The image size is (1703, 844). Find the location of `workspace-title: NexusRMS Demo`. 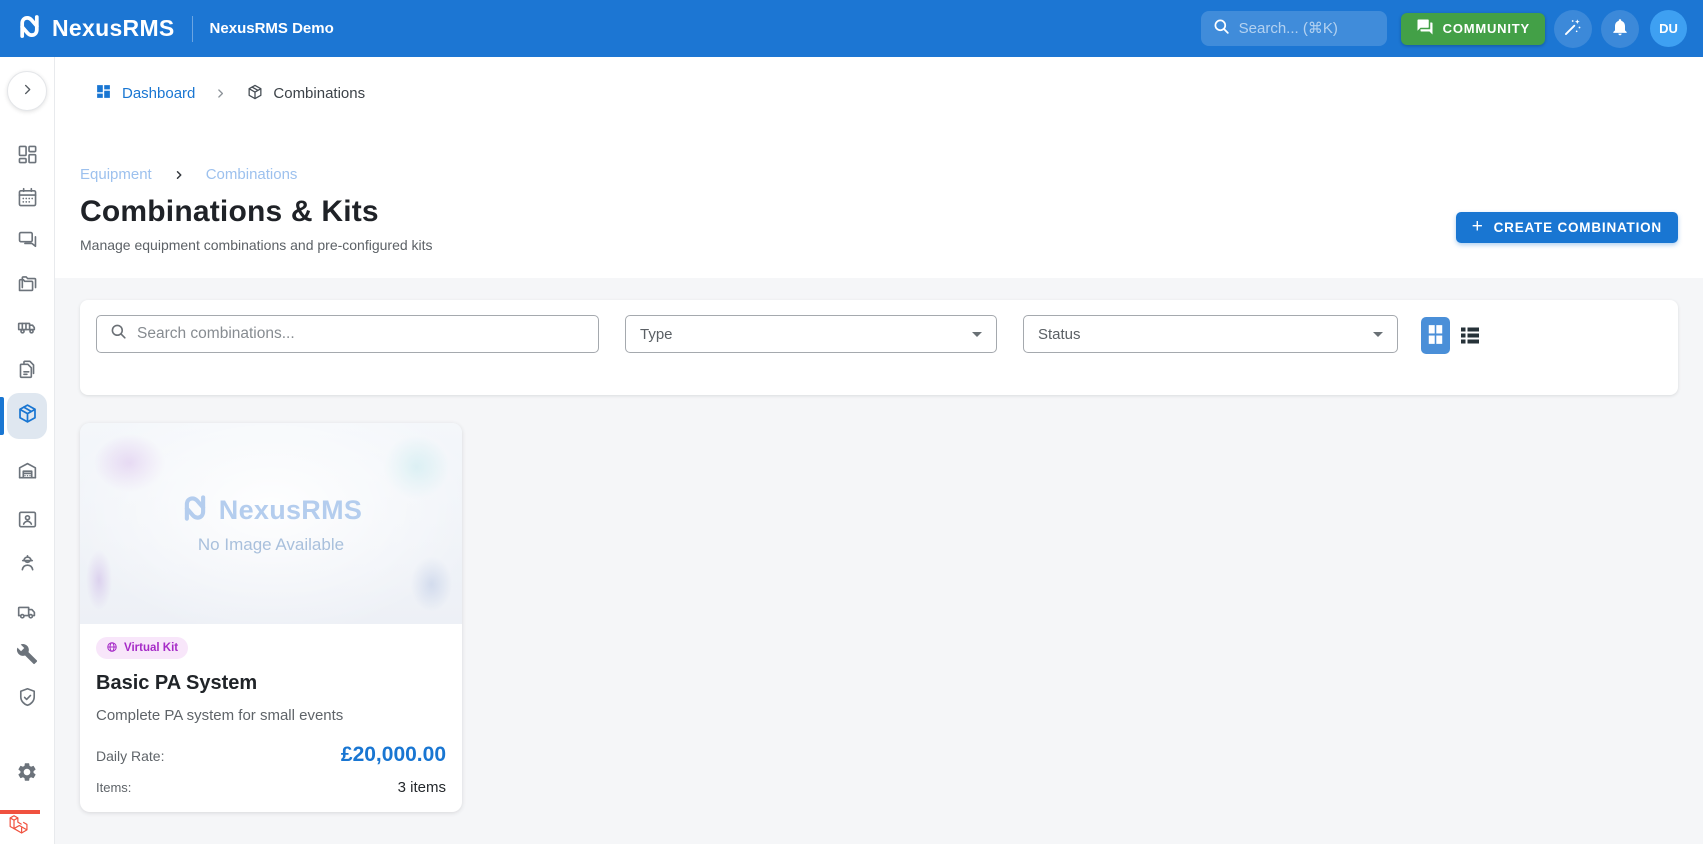

workspace-title: NexusRMS Demo is located at coordinates (271, 28).